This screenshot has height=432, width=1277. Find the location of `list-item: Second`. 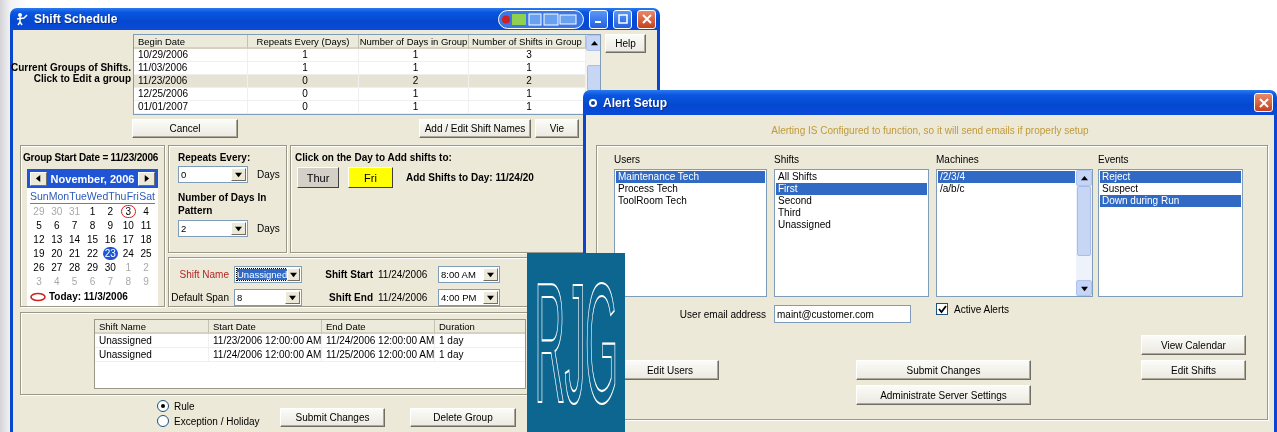

list-item: Second is located at coordinates (851, 201).